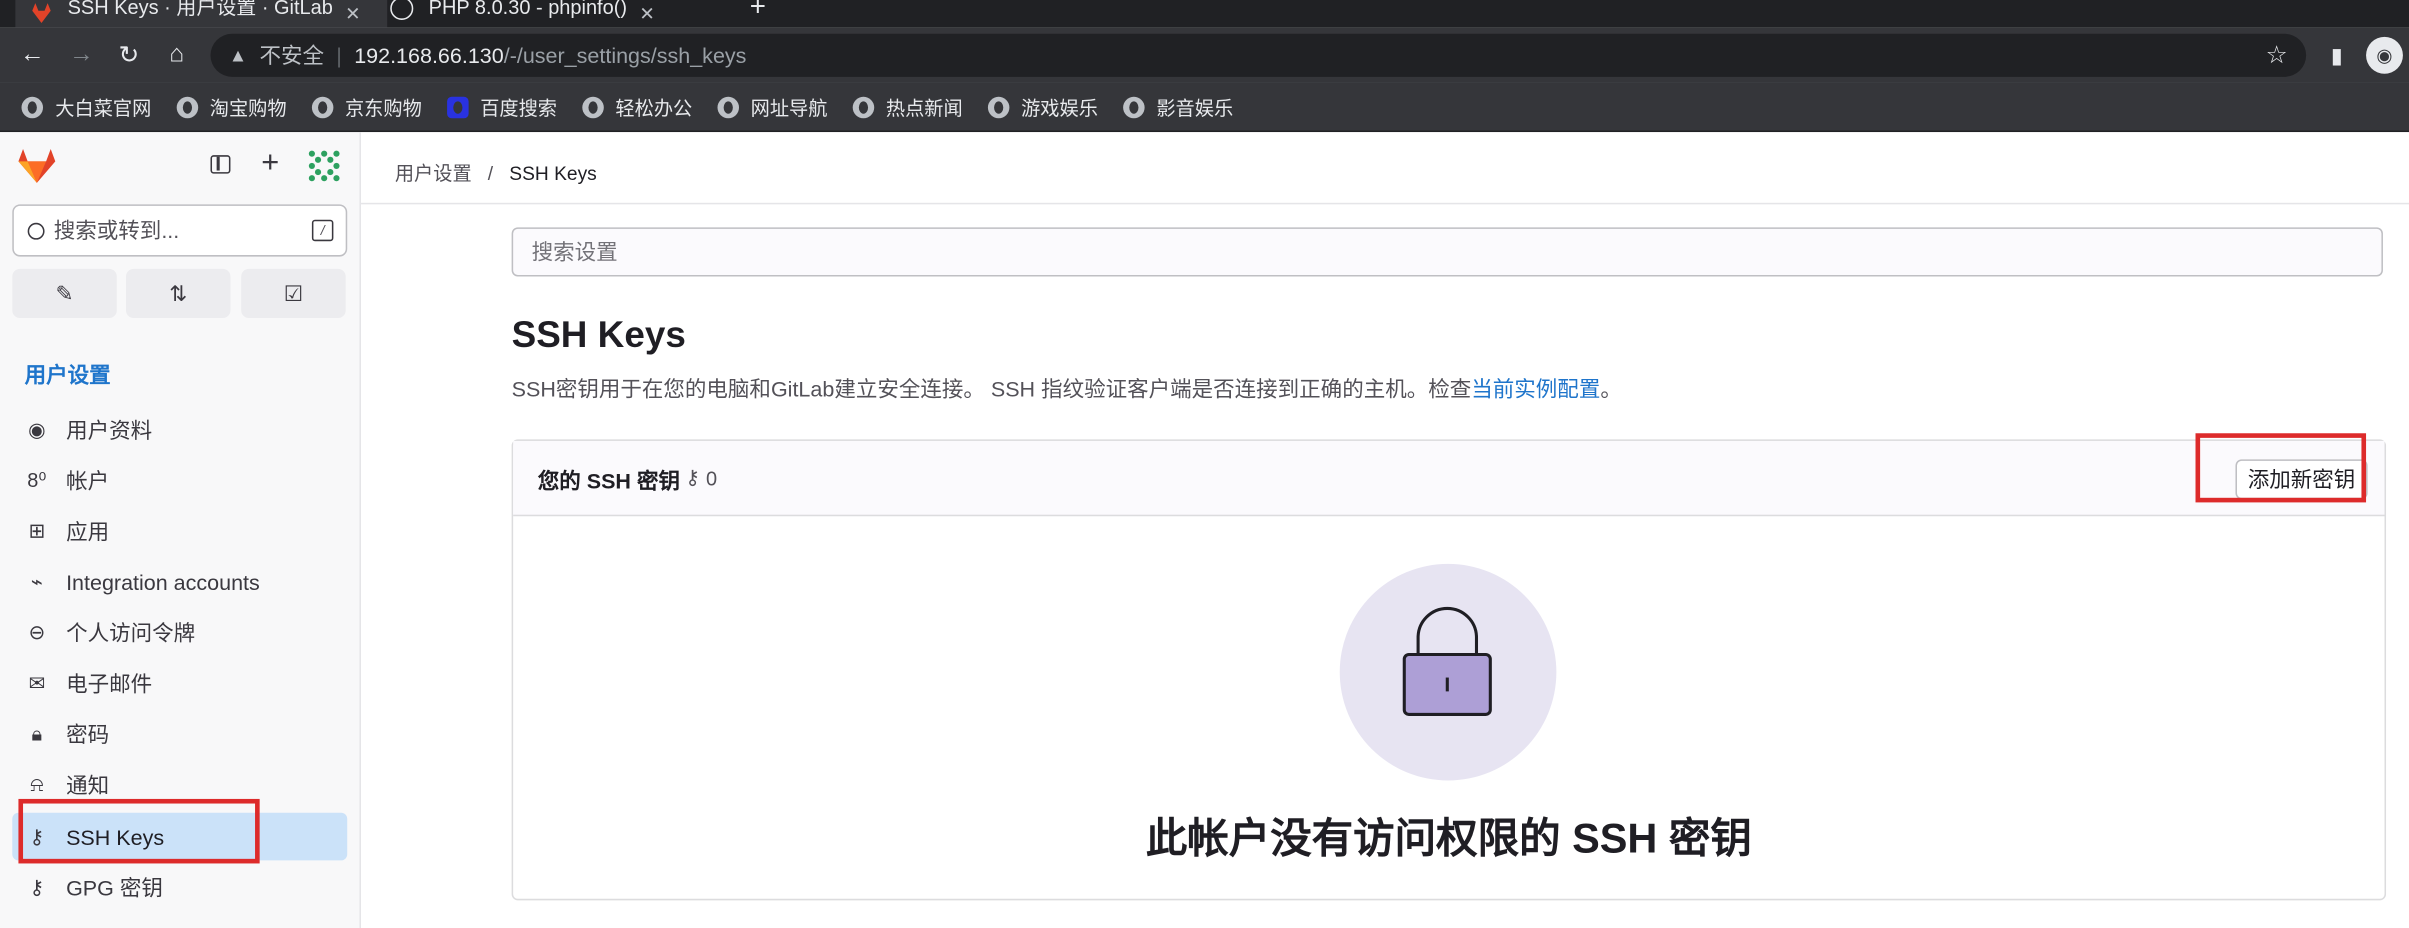 This screenshot has width=2409, height=928. Describe the element at coordinates (248, 109) in the screenshot. I see `bookmark-label: 淘宝购物` at that location.